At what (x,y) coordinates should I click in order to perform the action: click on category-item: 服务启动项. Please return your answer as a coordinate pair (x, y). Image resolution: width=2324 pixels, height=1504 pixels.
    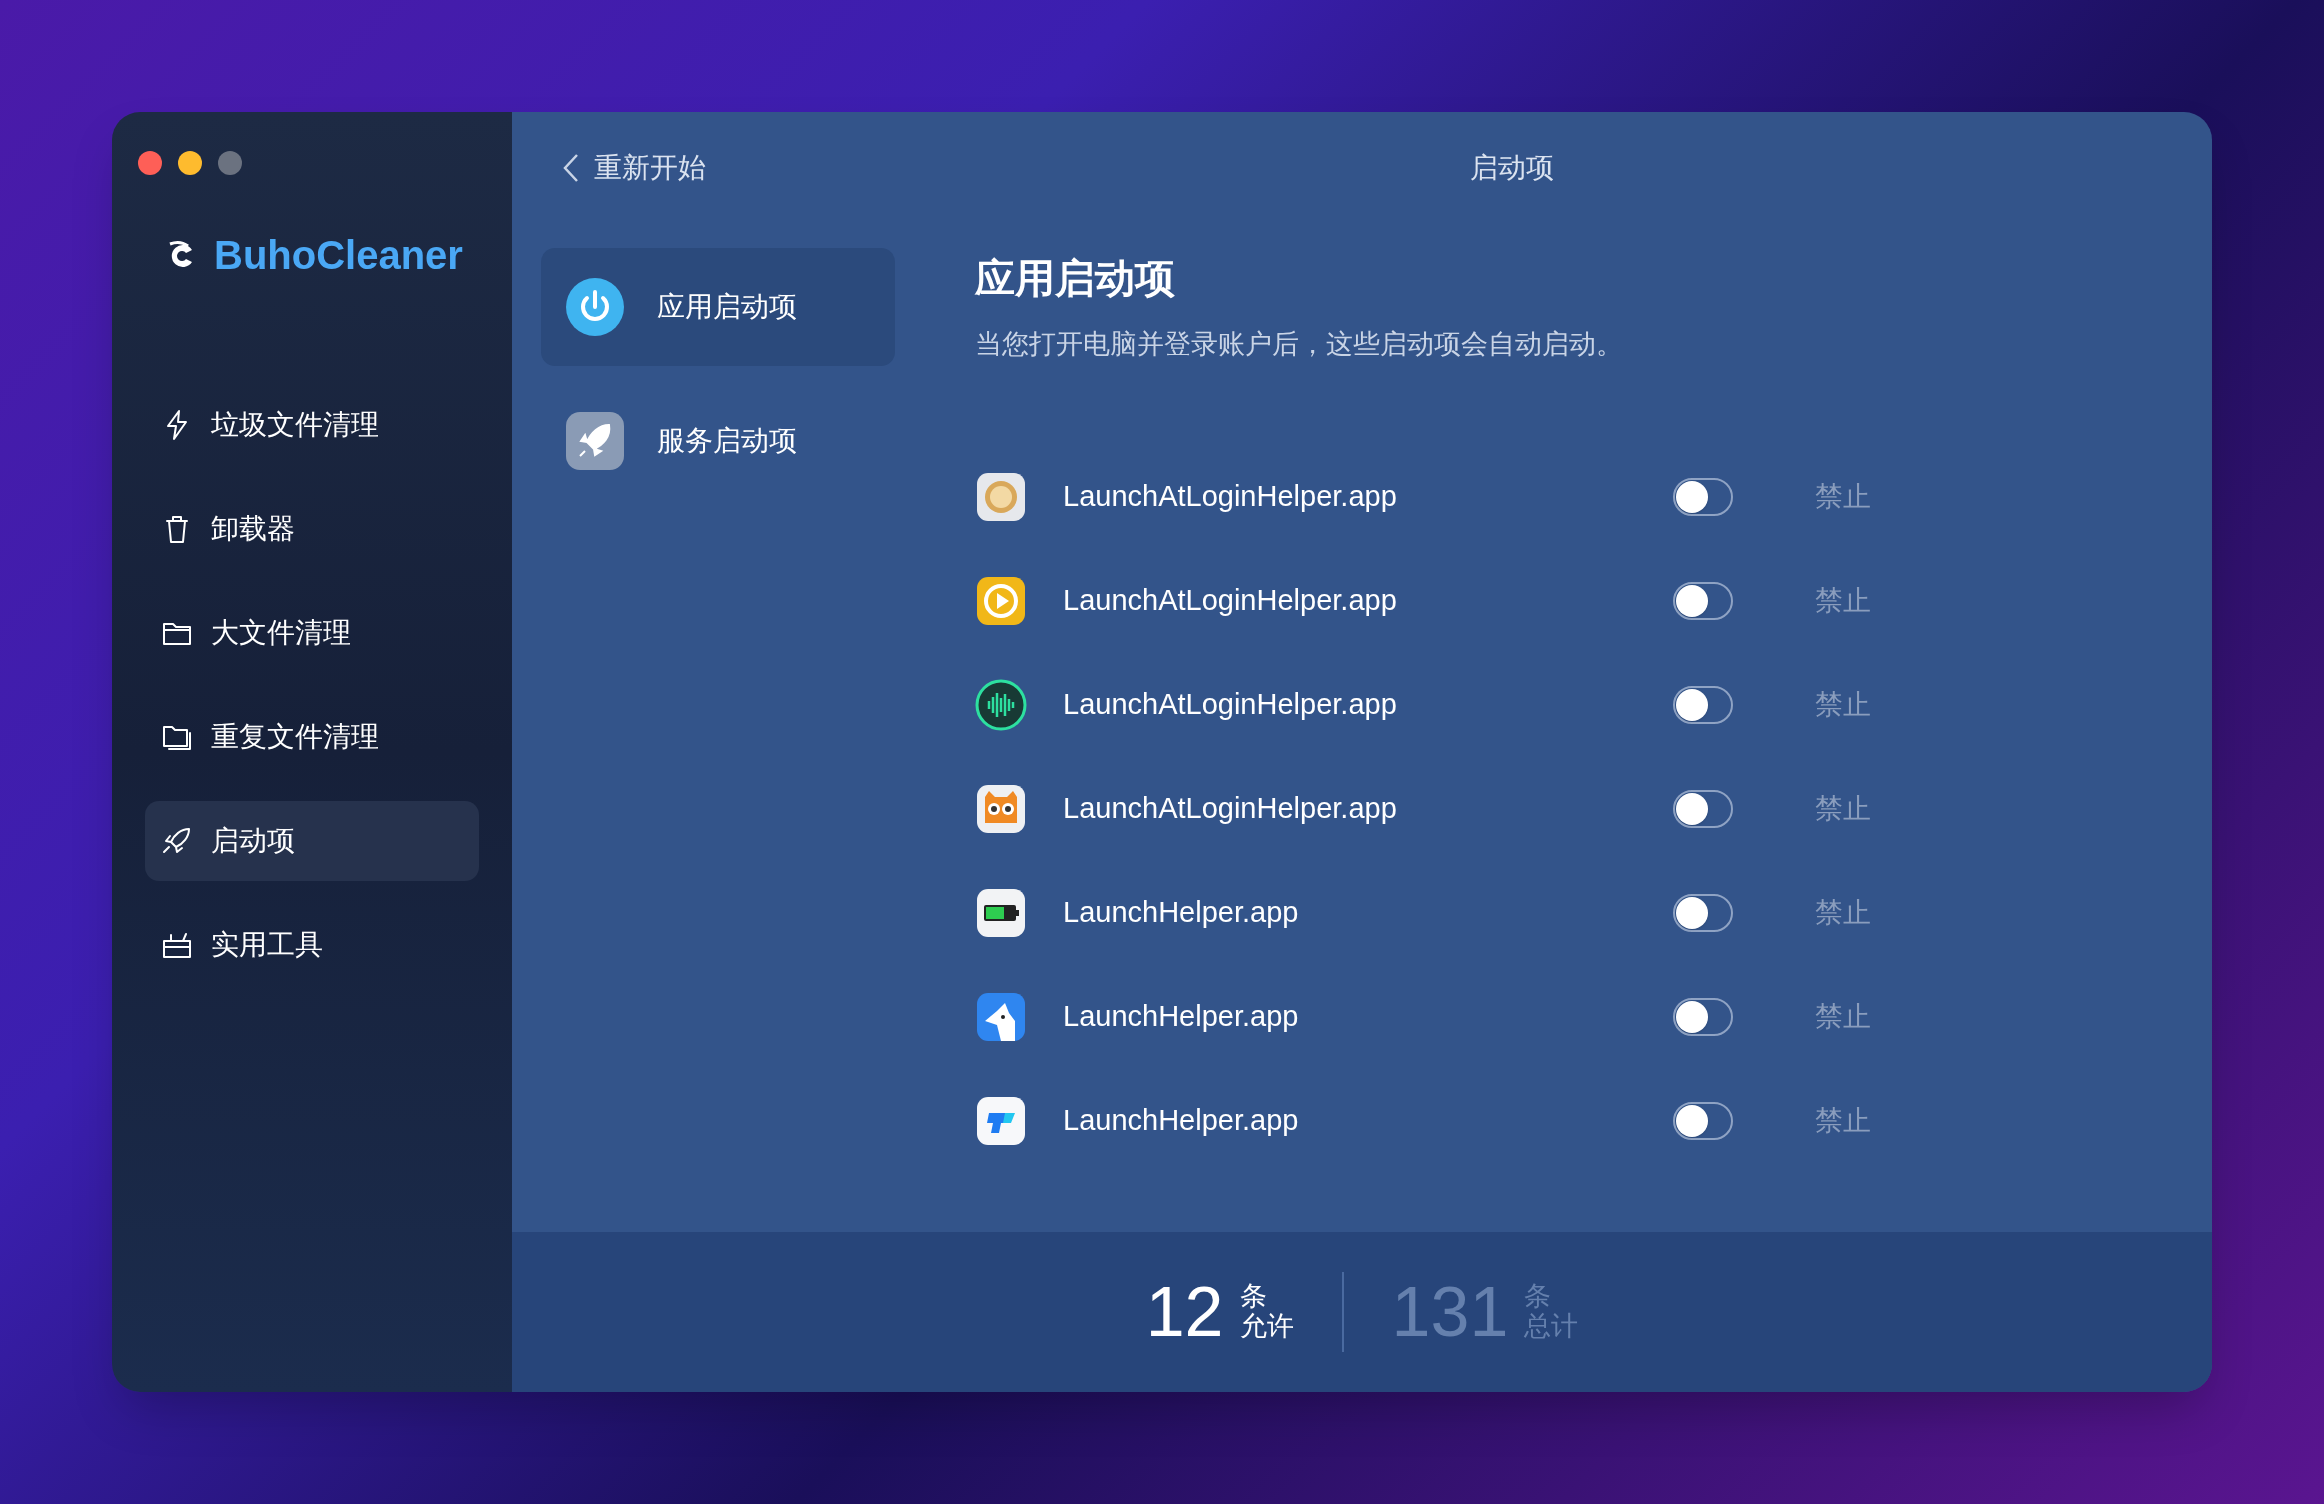
    Looking at the image, I should click on (718, 441).